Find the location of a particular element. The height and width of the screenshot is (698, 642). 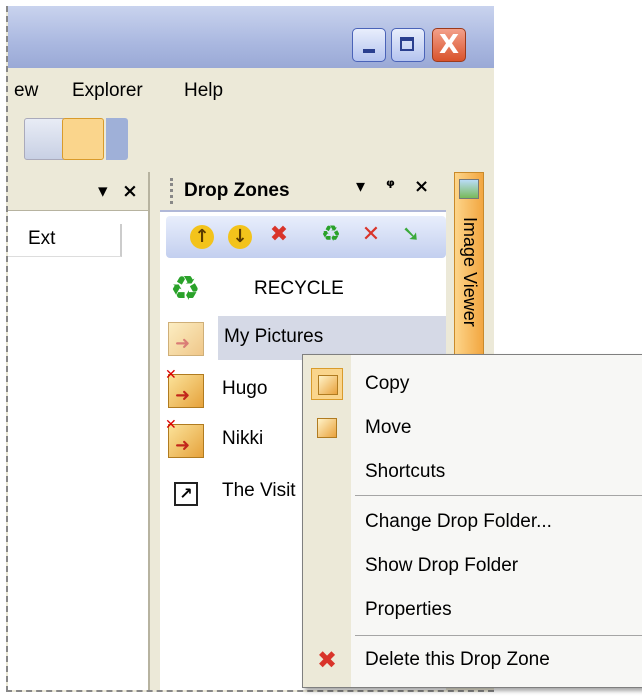

drop-zone-label: My Pictures is located at coordinates (274, 336).